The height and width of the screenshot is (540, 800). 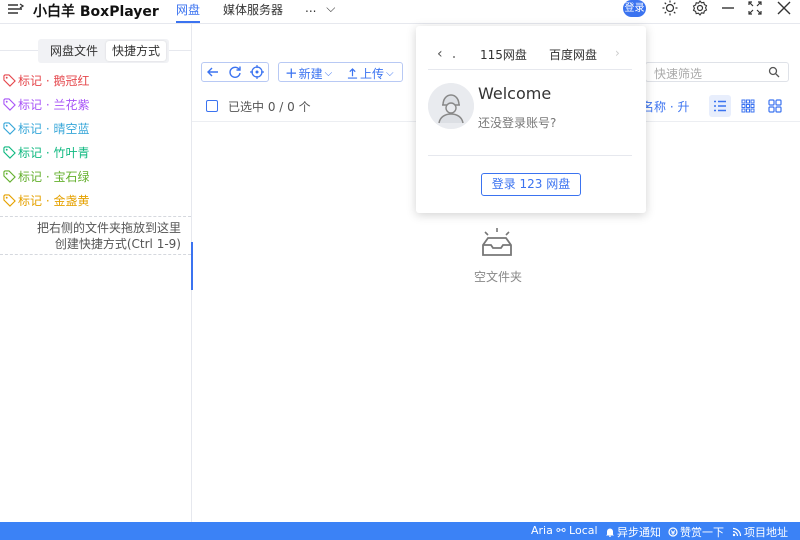 I want to click on chevron-right-icon: ›, so click(x=617, y=53).